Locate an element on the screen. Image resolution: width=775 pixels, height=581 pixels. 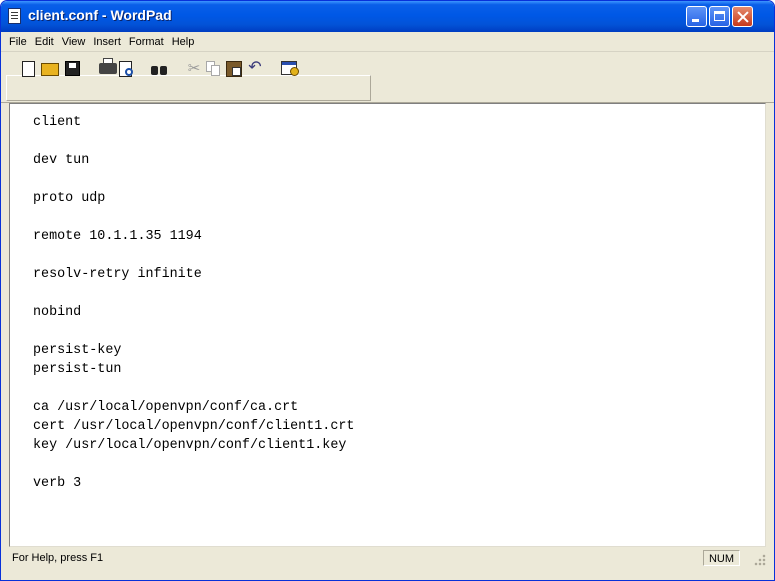
window-title: client.conf - WordPad is located at coordinates (100, 15).